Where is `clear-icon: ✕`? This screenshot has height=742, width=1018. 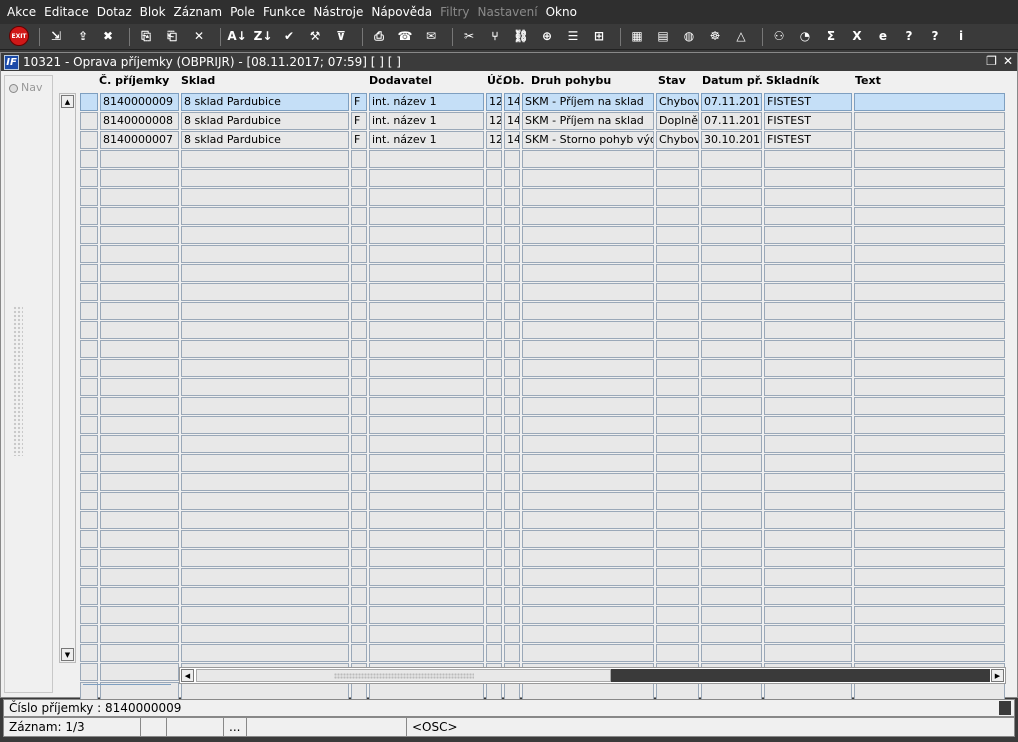 clear-icon: ✕ is located at coordinates (199, 36).